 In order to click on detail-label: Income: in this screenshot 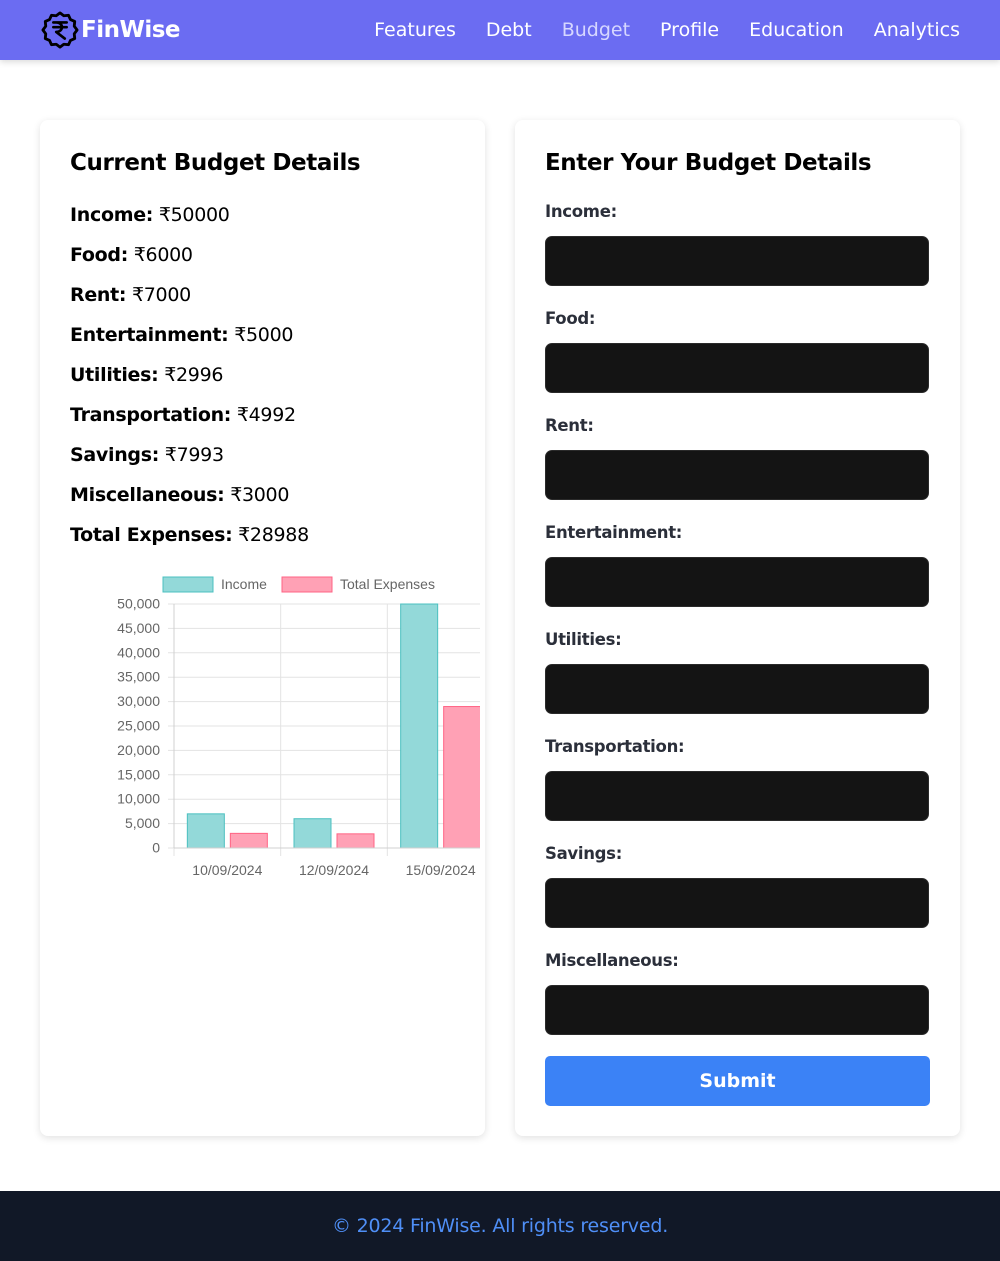, I will do `click(112, 215)`.